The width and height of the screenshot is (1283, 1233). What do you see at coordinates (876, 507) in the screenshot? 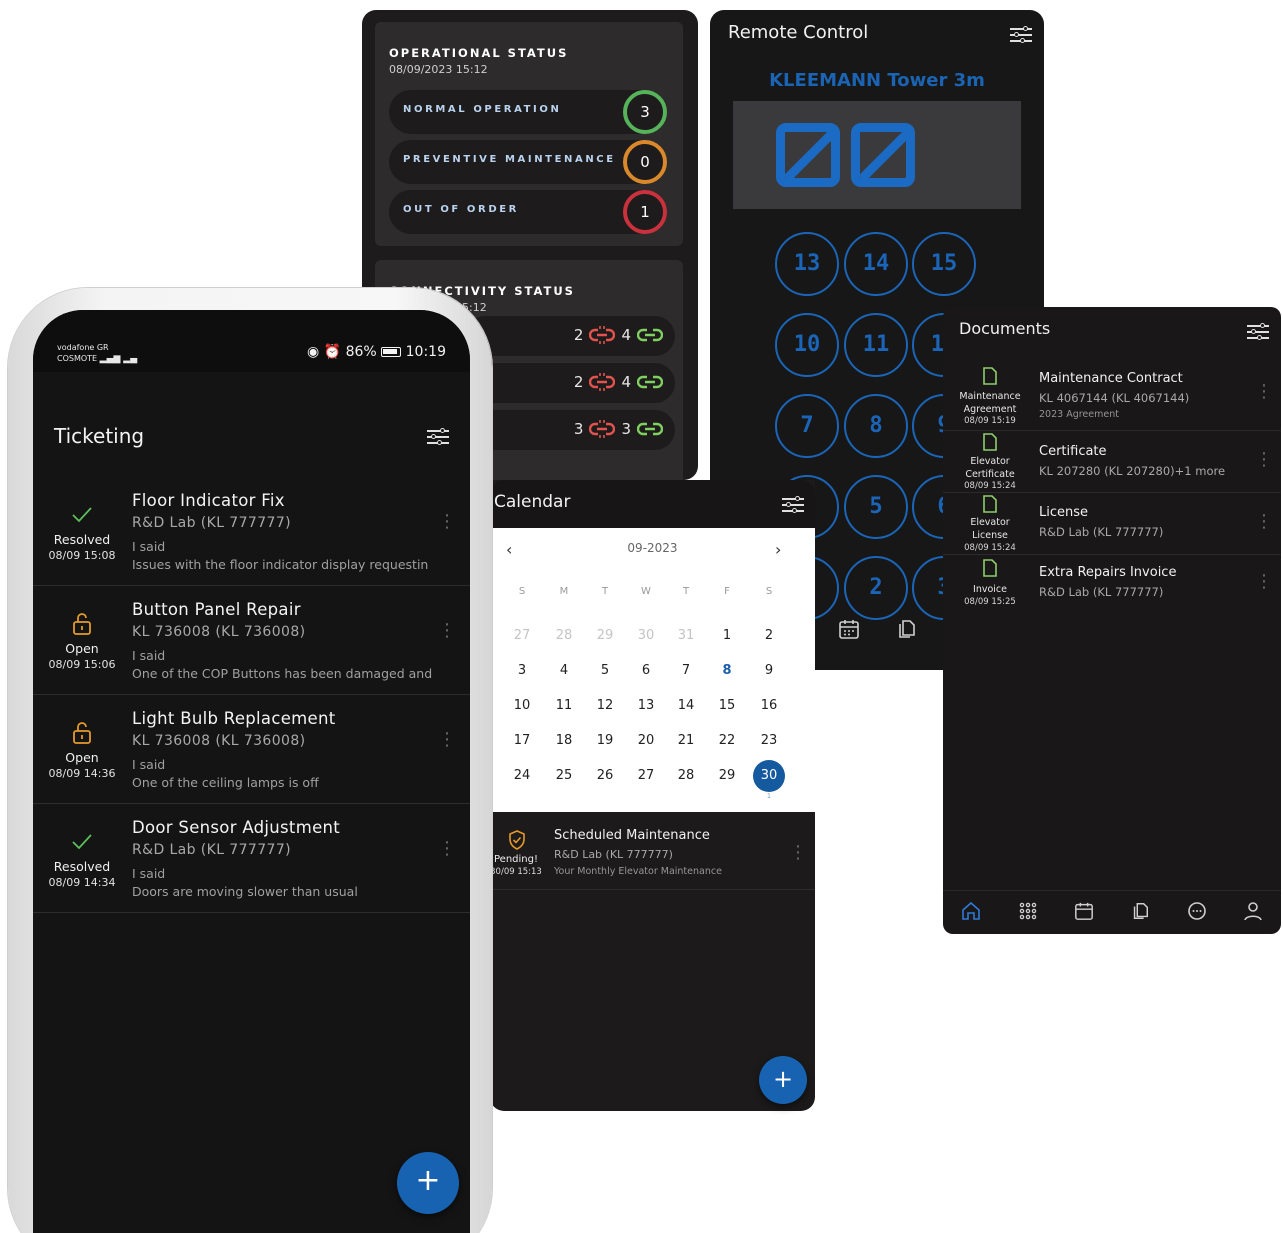
I see `floor-button: 5` at bounding box center [876, 507].